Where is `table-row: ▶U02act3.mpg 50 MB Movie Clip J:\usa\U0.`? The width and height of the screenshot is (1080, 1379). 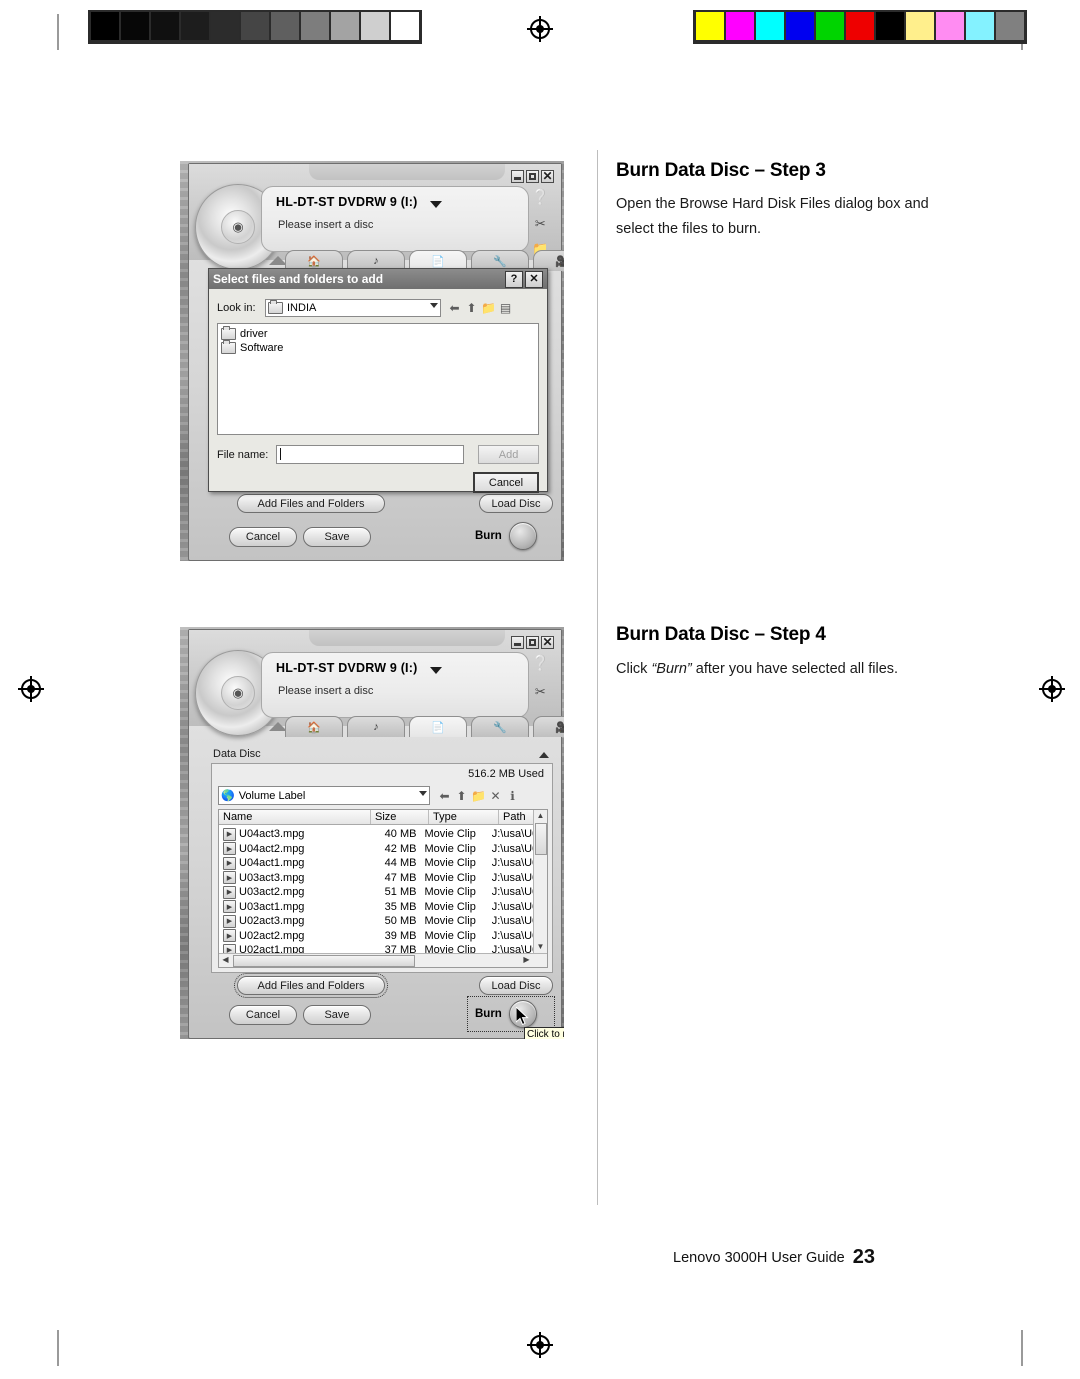
table-row: ▶U02act3.mpg 50 MB Movie Clip J:\usa\U0. is located at coordinates (376, 921).